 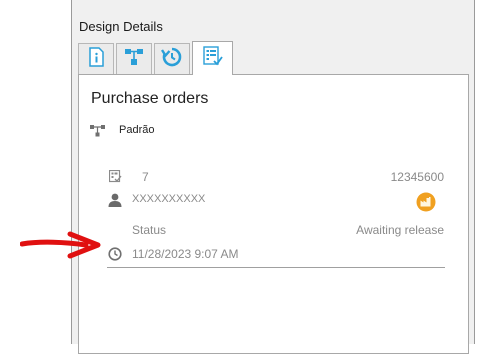 I want to click on clock-icon, so click(x=115, y=256).